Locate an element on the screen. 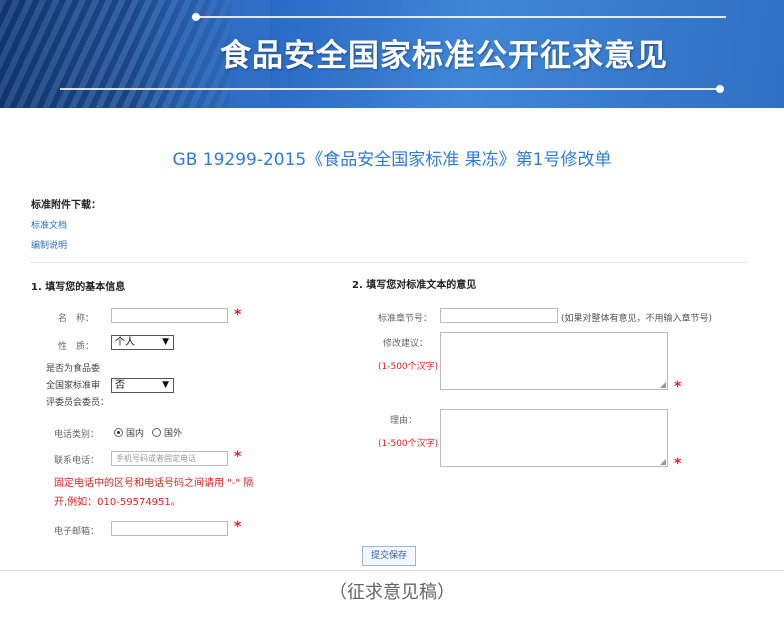  committee-selected-value: 否 is located at coordinates (120, 385).